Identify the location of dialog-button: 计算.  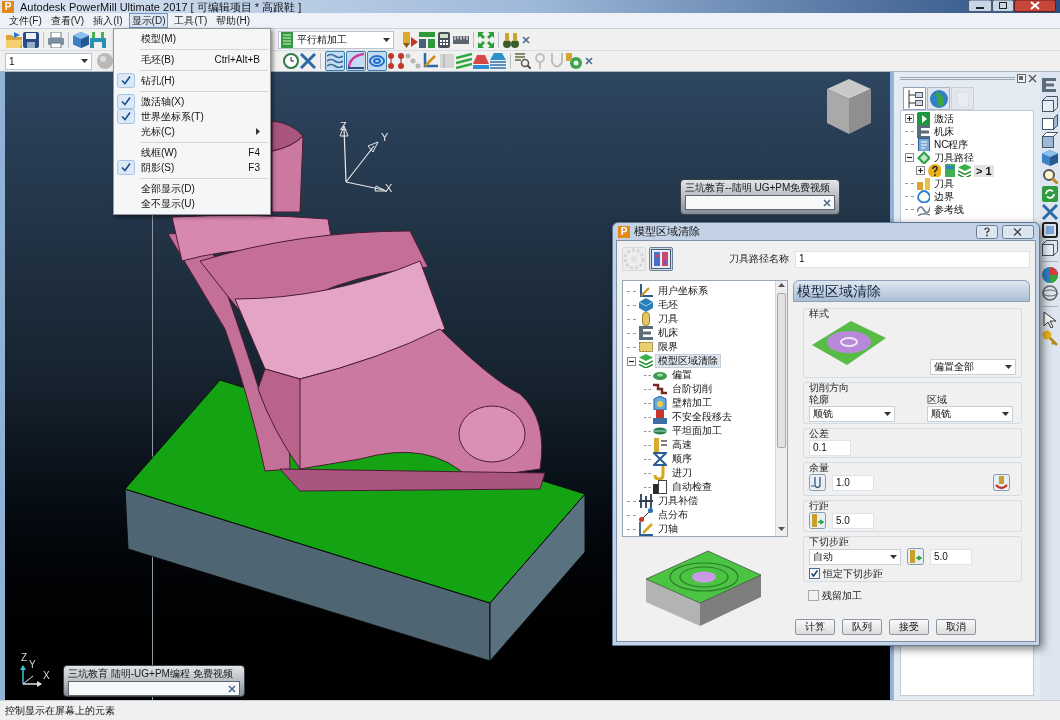
(815, 627).